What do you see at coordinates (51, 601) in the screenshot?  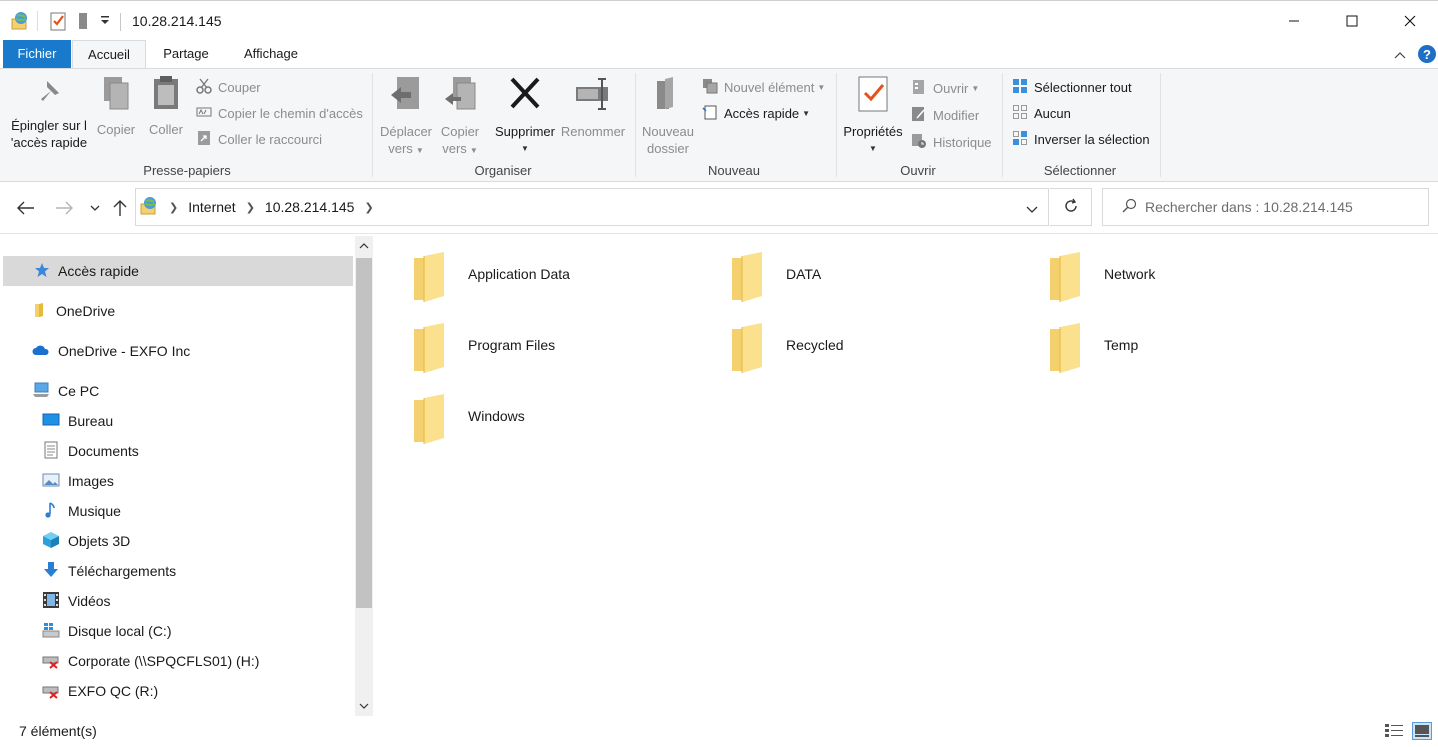 I see `video-icon` at bounding box center [51, 601].